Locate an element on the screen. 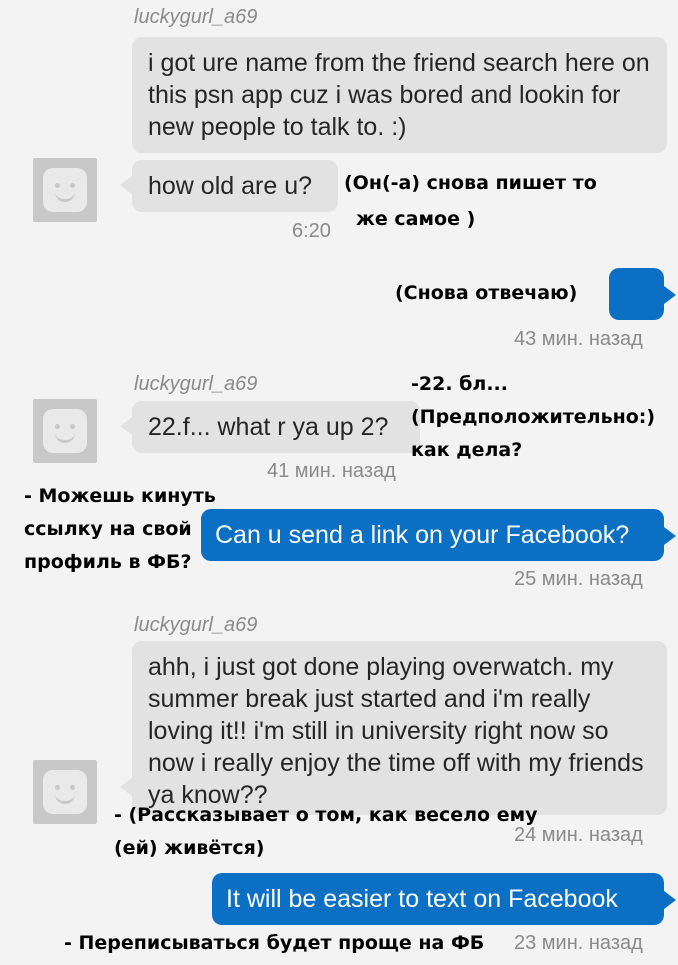 This screenshot has width=678, height=965. annotation: как дела? is located at coordinates (467, 450).